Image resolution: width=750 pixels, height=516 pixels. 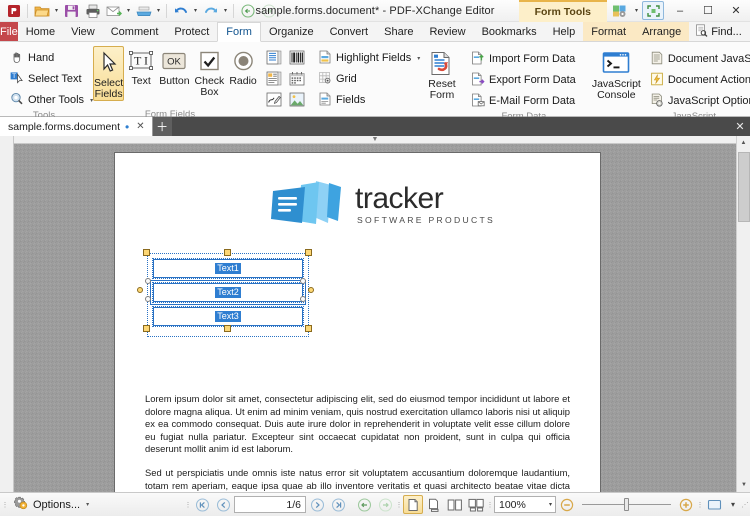 What do you see at coordinates (180, 10) in the screenshot?
I see `undo-icon` at bounding box center [180, 10].